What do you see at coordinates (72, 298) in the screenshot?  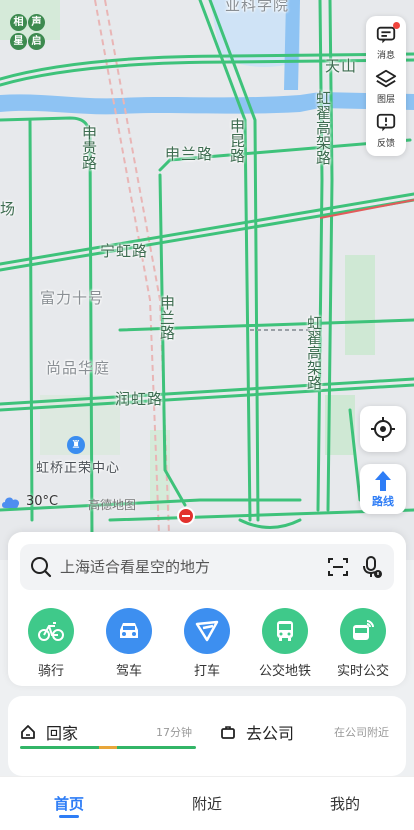 I see `map-label-fuli: 富力十号` at bounding box center [72, 298].